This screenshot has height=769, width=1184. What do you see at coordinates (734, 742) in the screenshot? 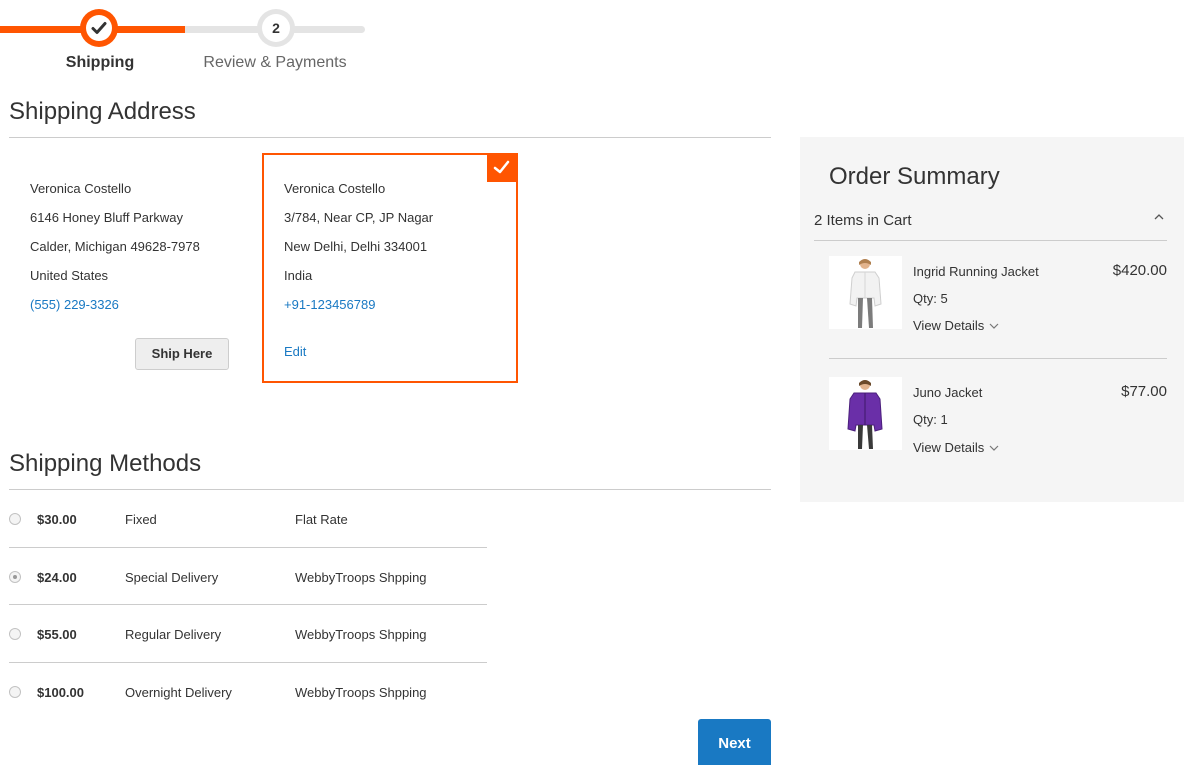
I see `next-button: Next` at bounding box center [734, 742].